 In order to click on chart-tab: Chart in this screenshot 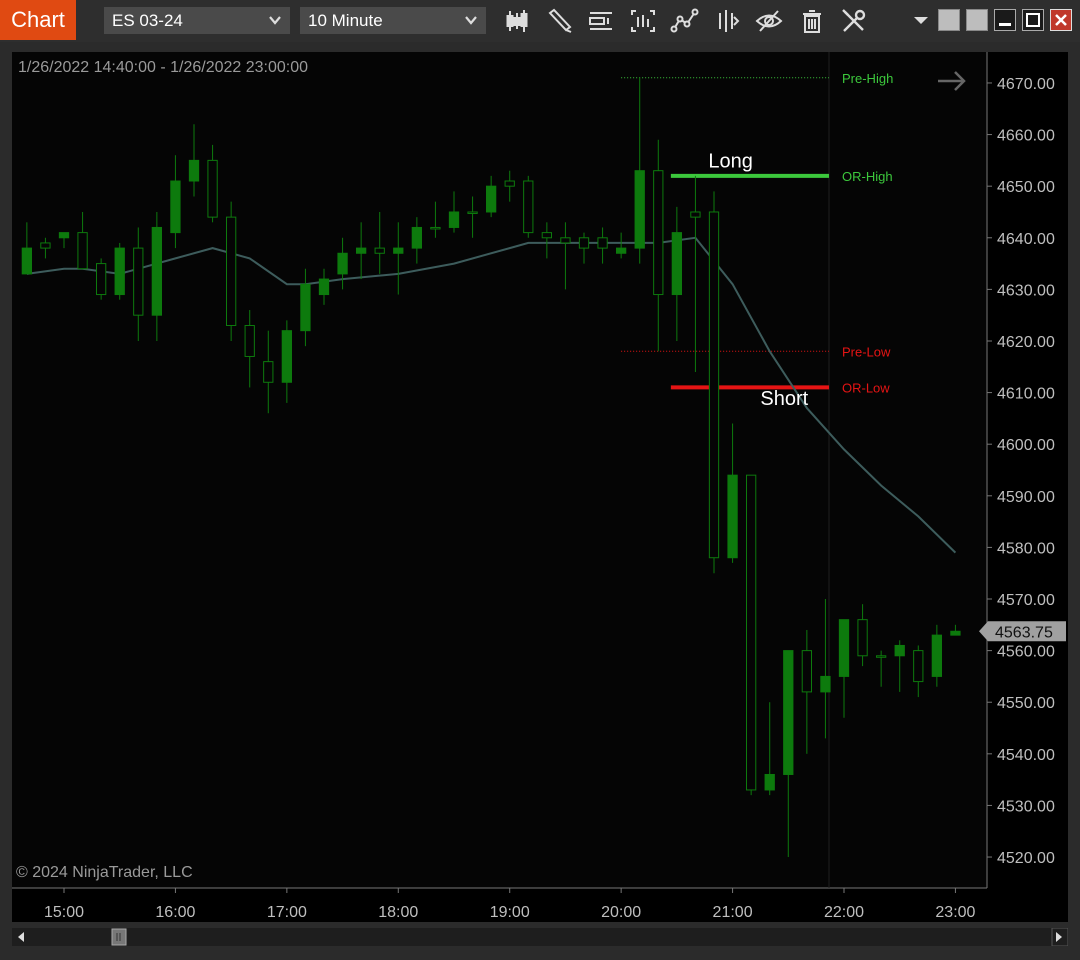, I will do `click(38, 20)`.